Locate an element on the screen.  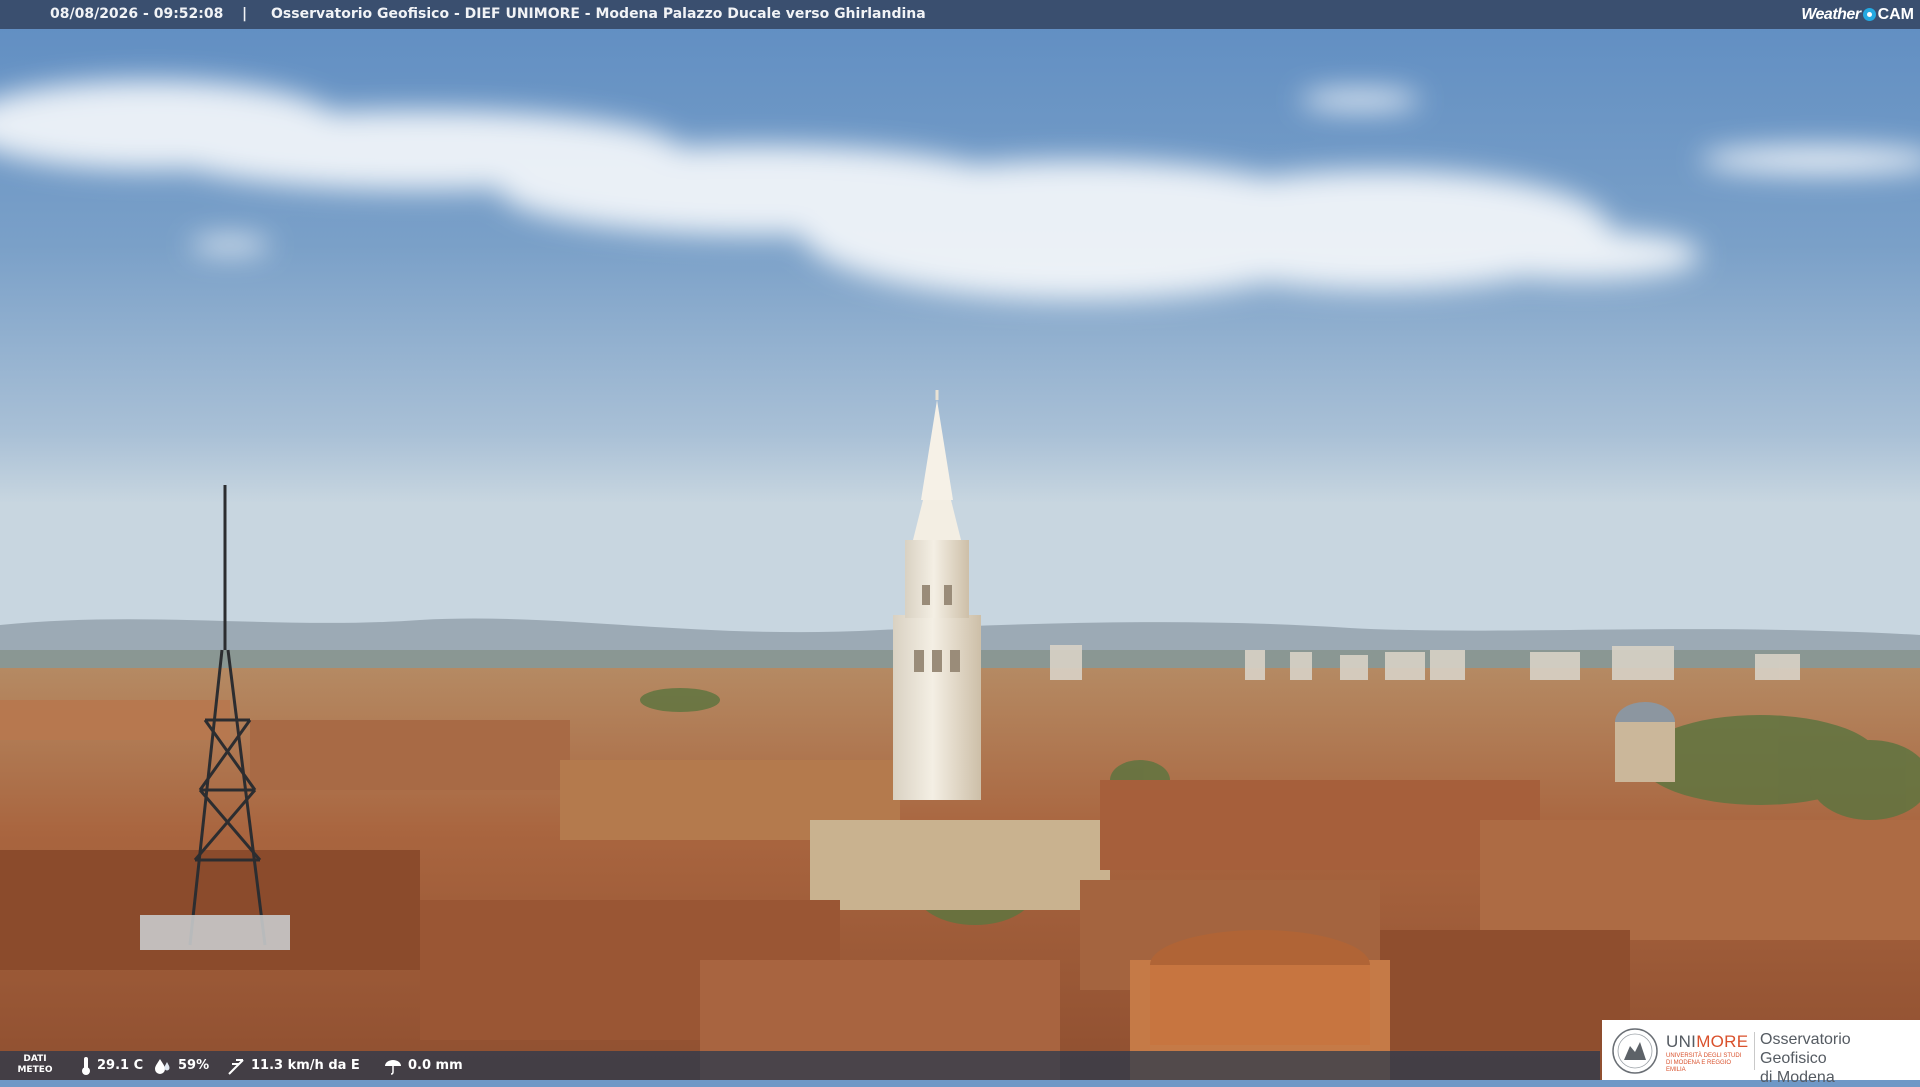
weather-label-line1: DATI is located at coordinates (35, 1059).